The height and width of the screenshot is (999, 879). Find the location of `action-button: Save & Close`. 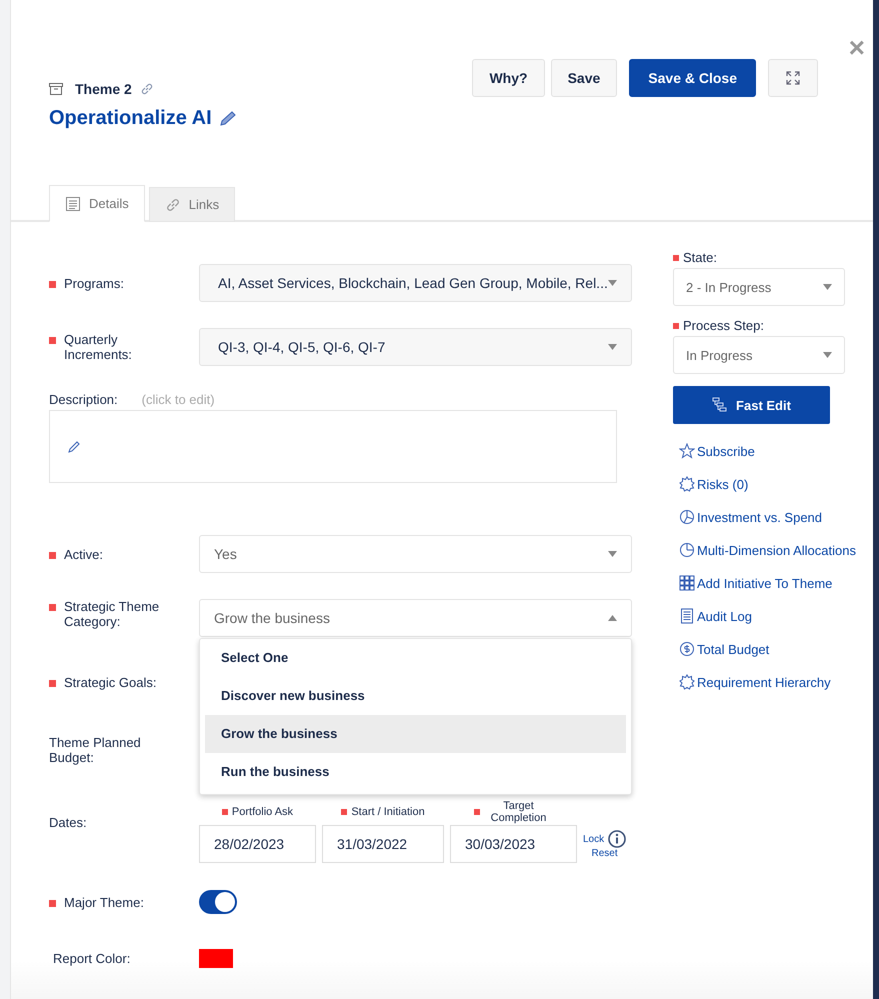

action-button: Save & Close is located at coordinates (692, 78).